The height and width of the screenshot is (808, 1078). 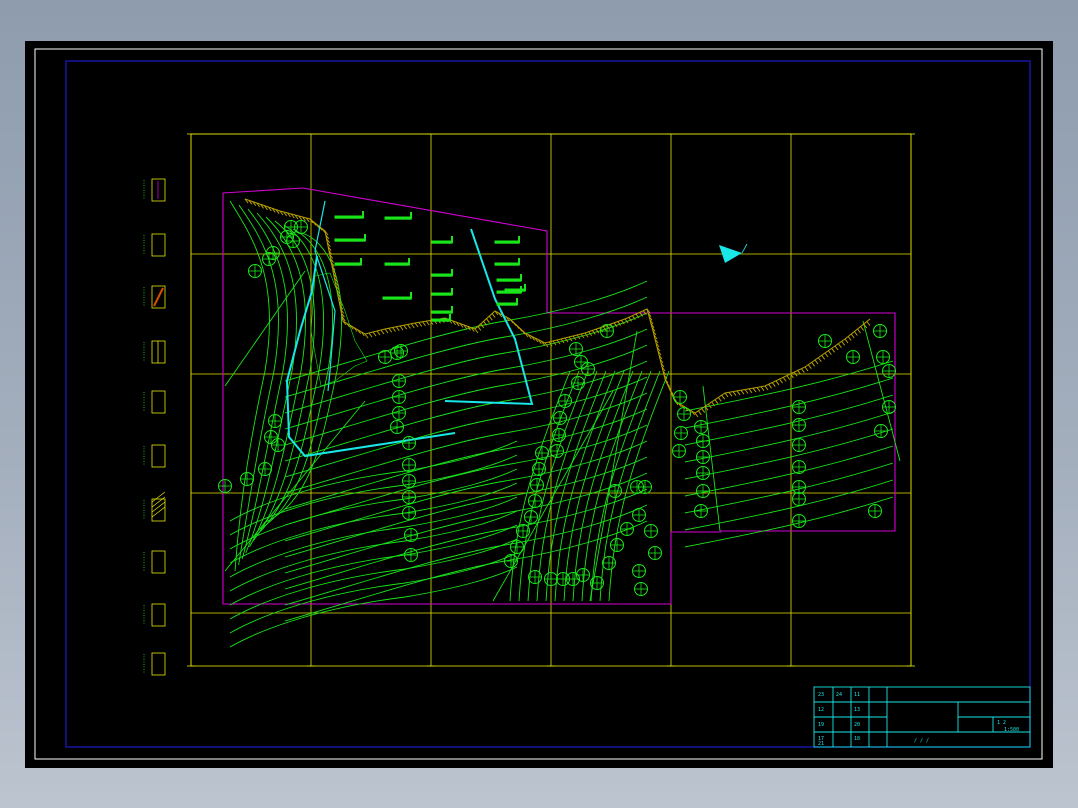 I want to click on legend-symbol-step, so click(x=154, y=615).